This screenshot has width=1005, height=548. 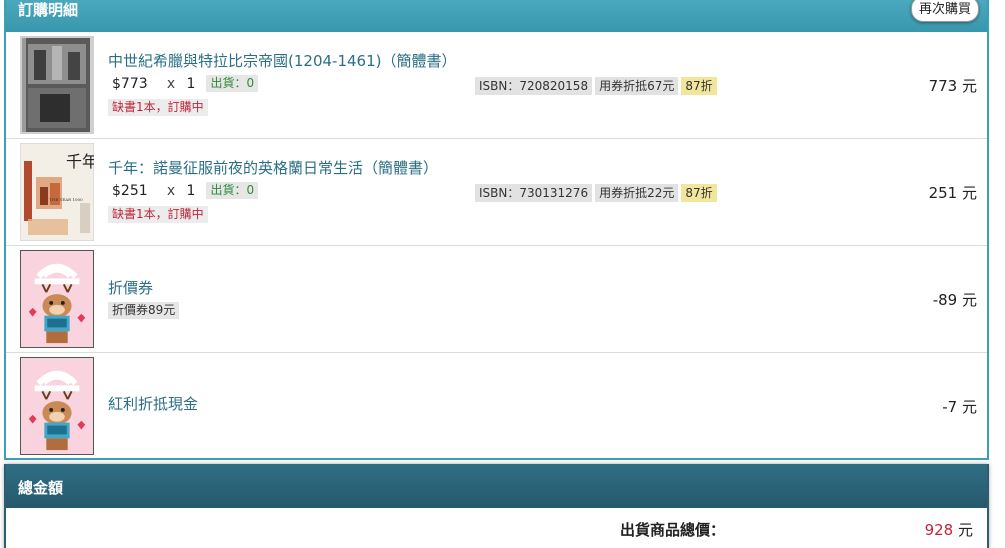 What do you see at coordinates (144, 310) in the screenshot?
I see `coupon-amount-tag: 折價券89元` at bounding box center [144, 310].